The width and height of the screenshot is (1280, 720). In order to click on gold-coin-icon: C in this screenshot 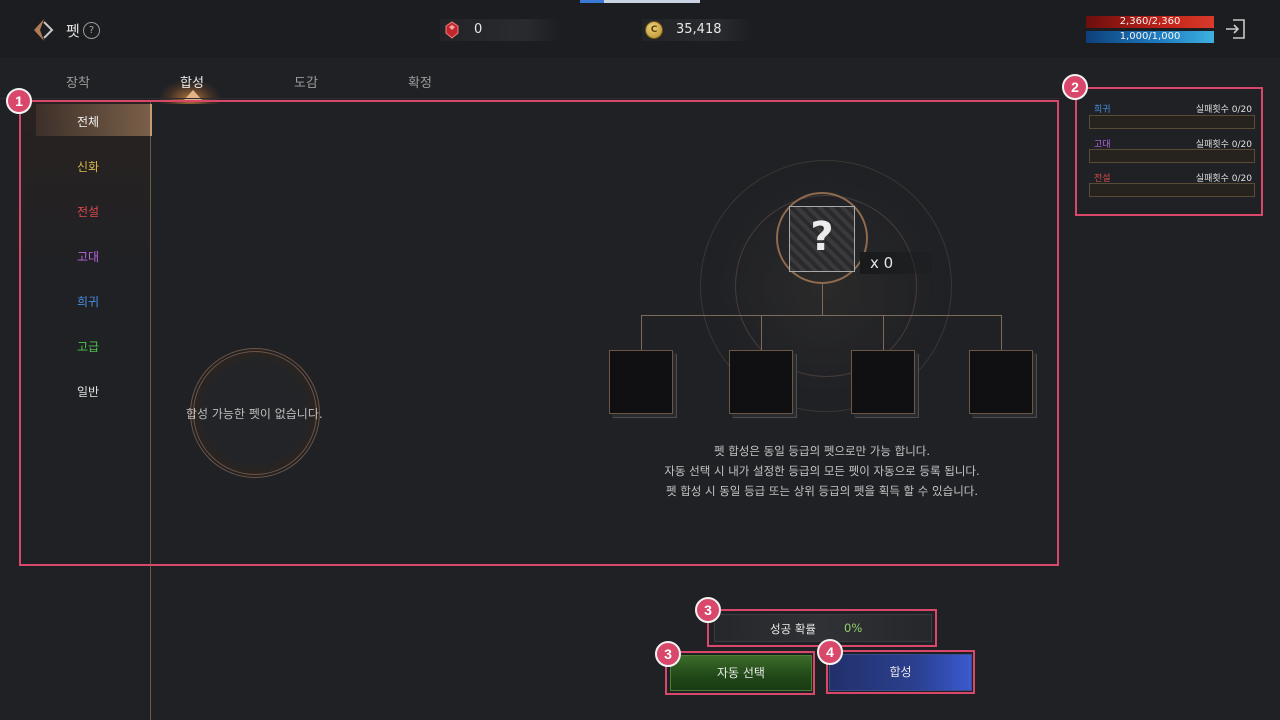, I will do `click(654, 30)`.